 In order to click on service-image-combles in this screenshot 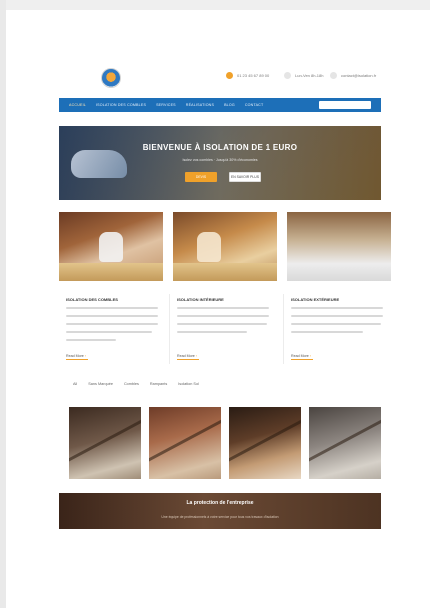, I will do `click(111, 246)`.